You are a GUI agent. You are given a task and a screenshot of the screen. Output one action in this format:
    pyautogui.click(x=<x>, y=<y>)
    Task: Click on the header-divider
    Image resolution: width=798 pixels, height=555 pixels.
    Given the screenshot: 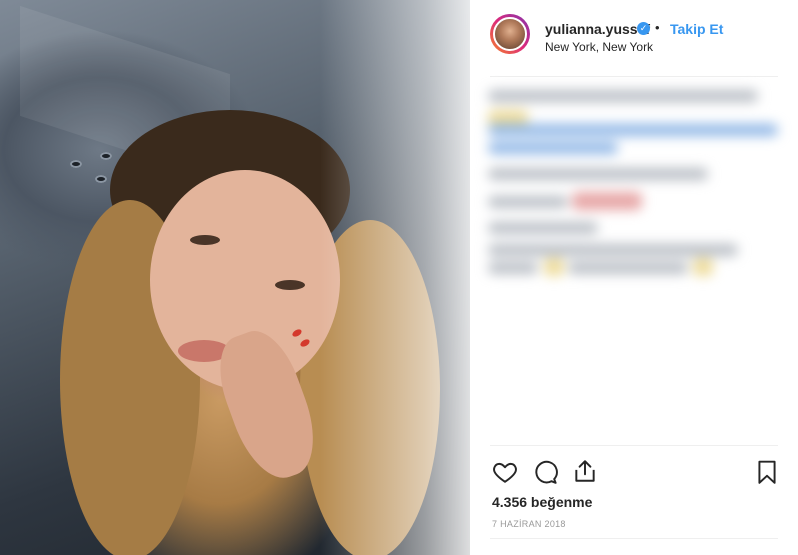 What is the action you would take?
    pyautogui.click(x=634, y=76)
    